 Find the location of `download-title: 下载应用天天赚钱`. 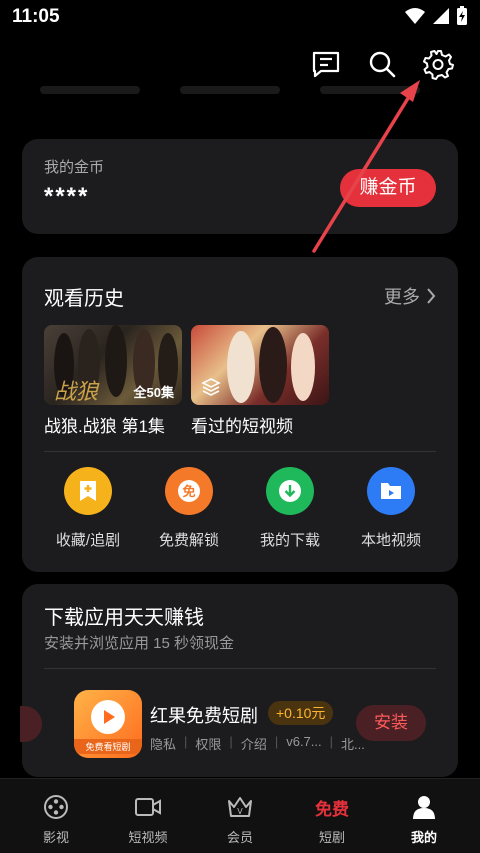

download-title: 下载应用天天赚钱 is located at coordinates (124, 618).